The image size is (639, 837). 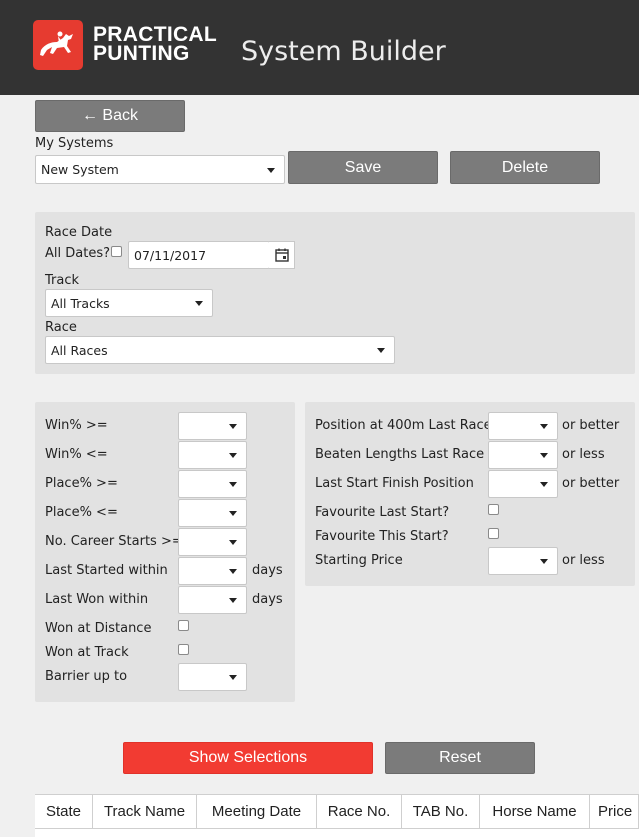 I want to click on column-header: Meeting Date, so click(x=257, y=812).